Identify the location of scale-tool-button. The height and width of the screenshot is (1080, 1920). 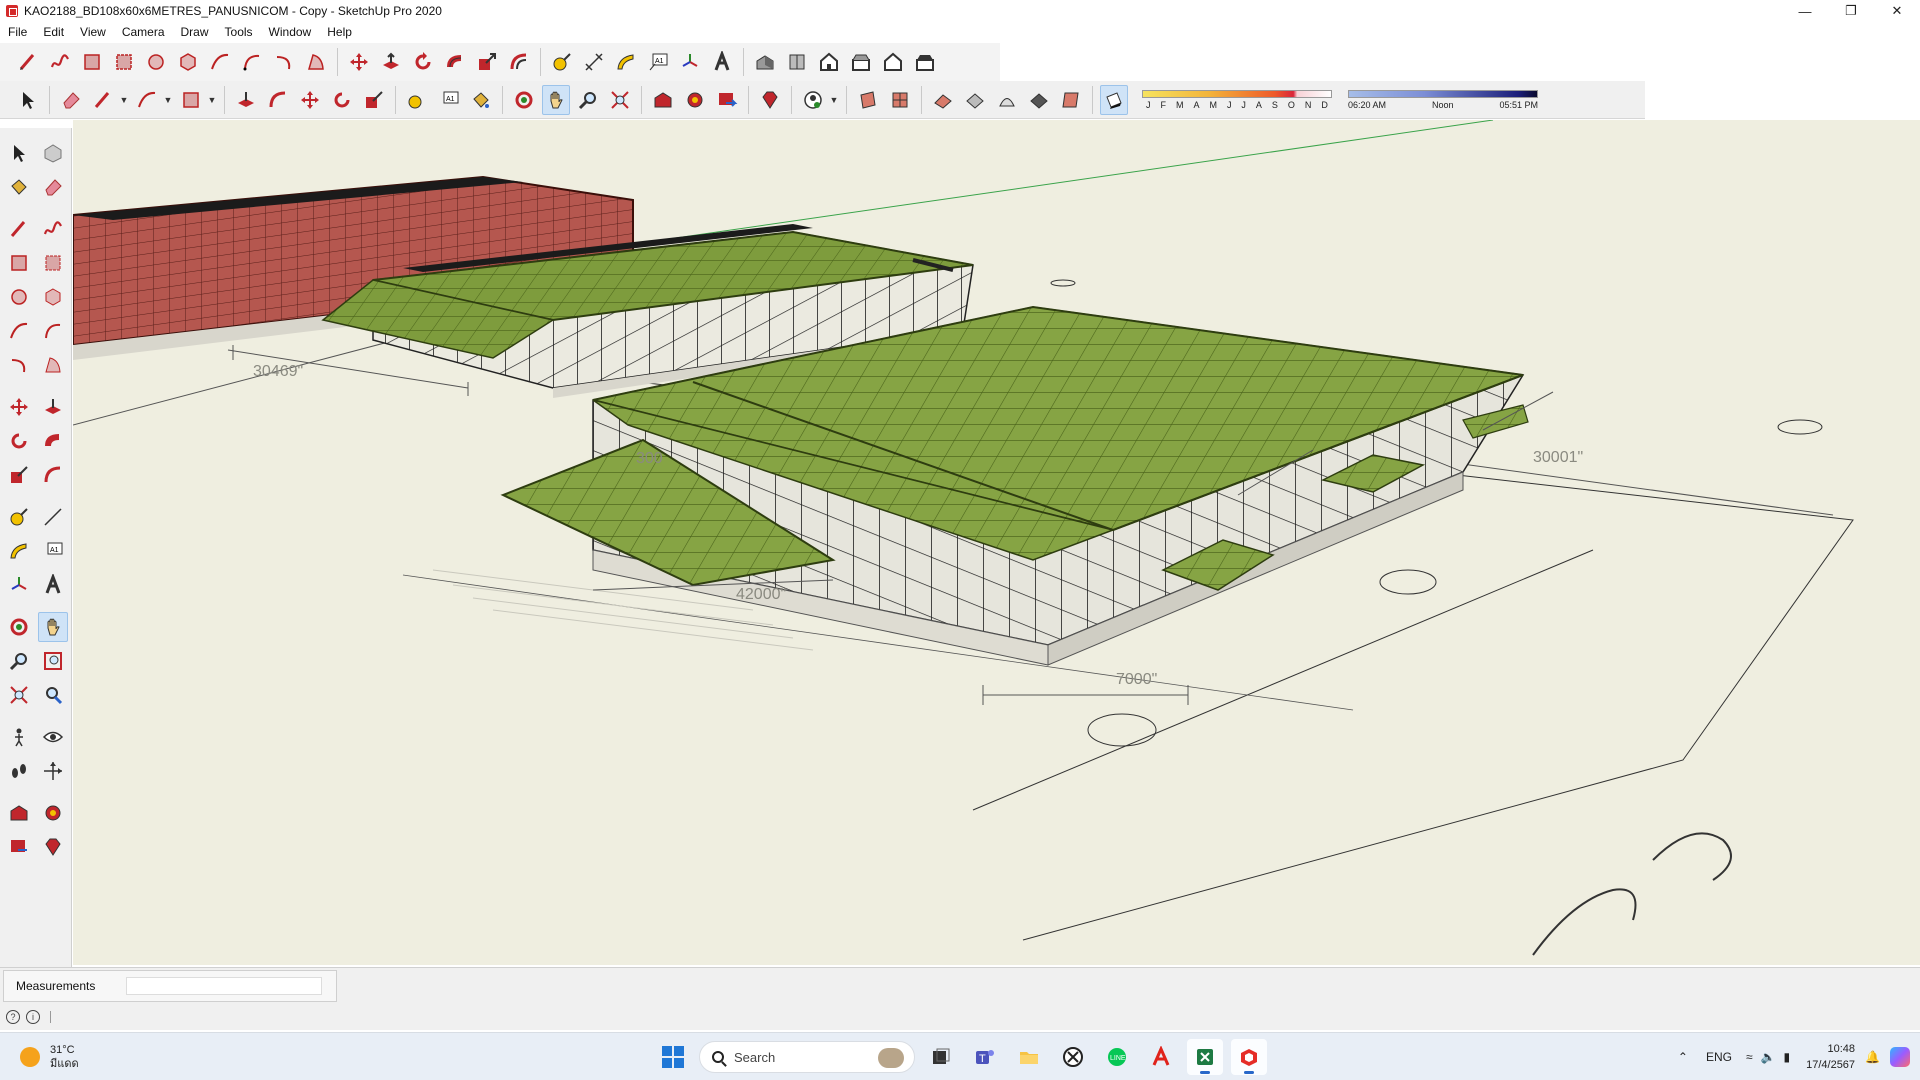
(487, 62).